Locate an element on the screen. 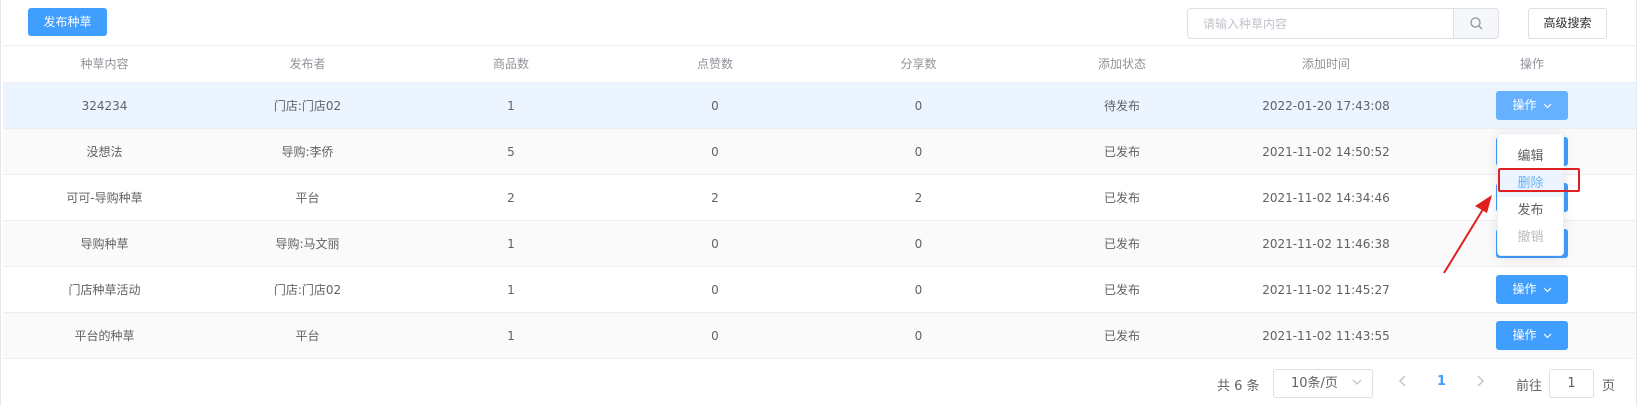 This screenshot has width=1637, height=406. chevron-right-icon is located at coordinates (1480, 381).